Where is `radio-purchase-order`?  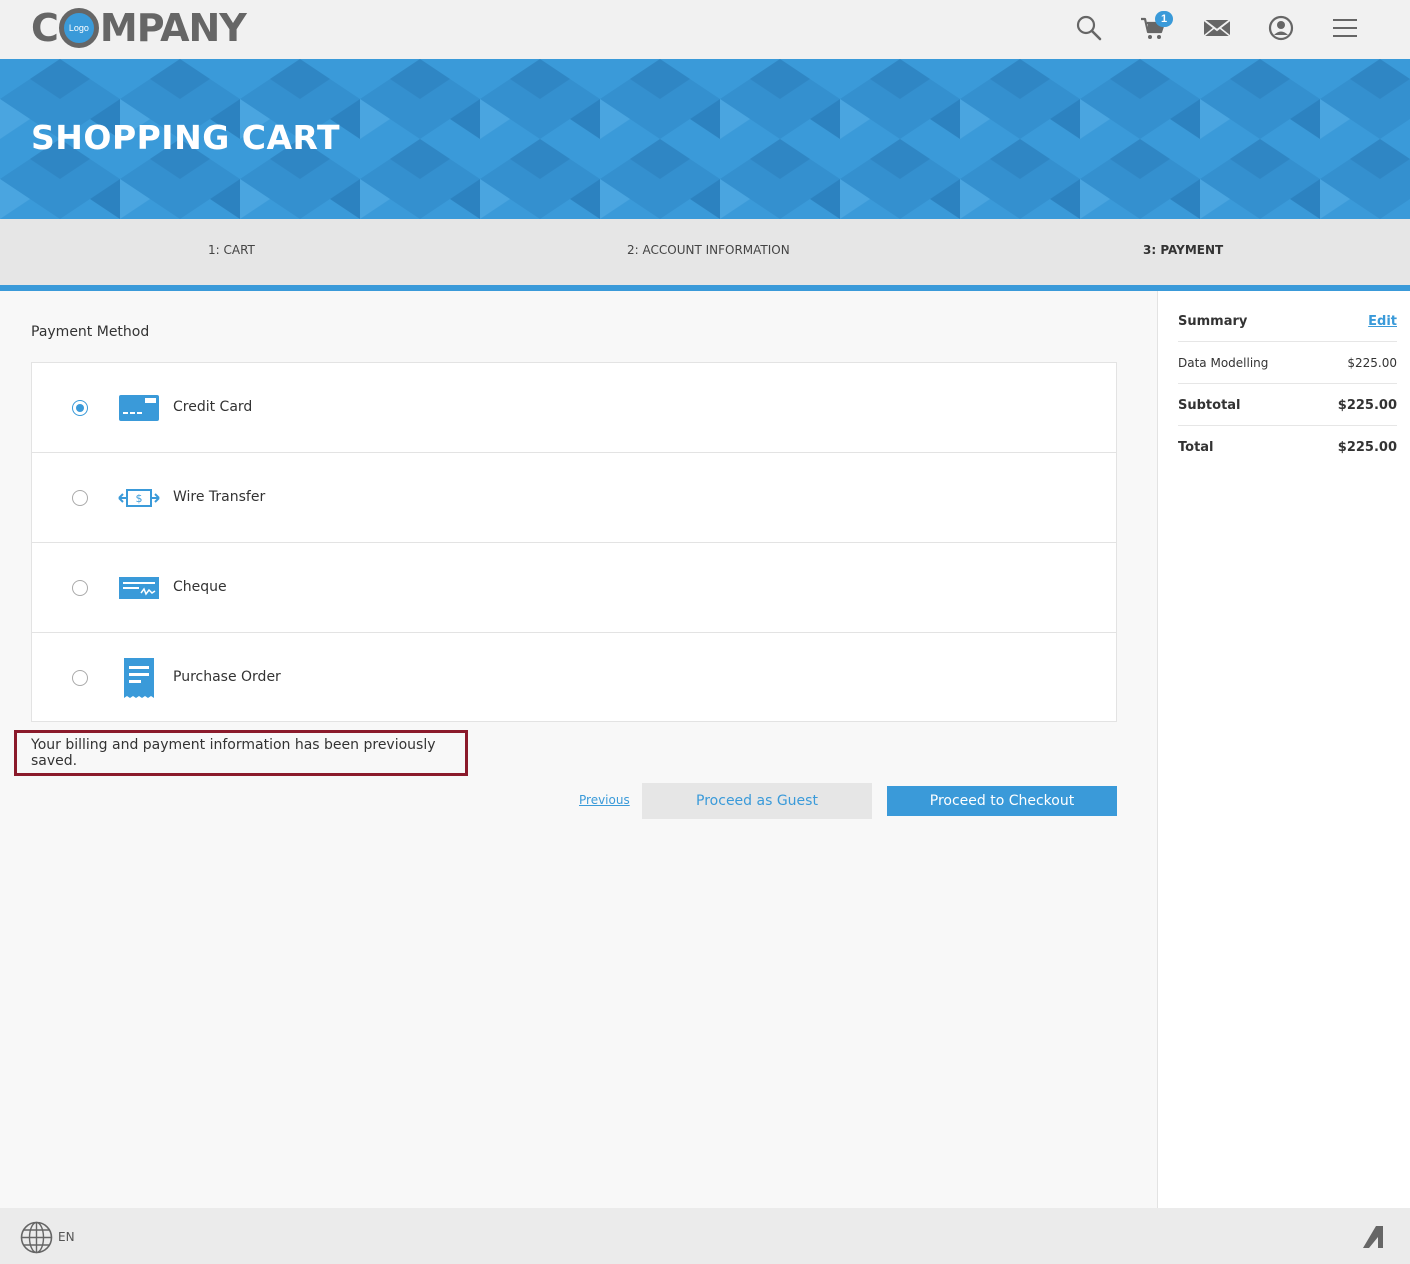
radio-purchase-order is located at coordinates (80, 678).